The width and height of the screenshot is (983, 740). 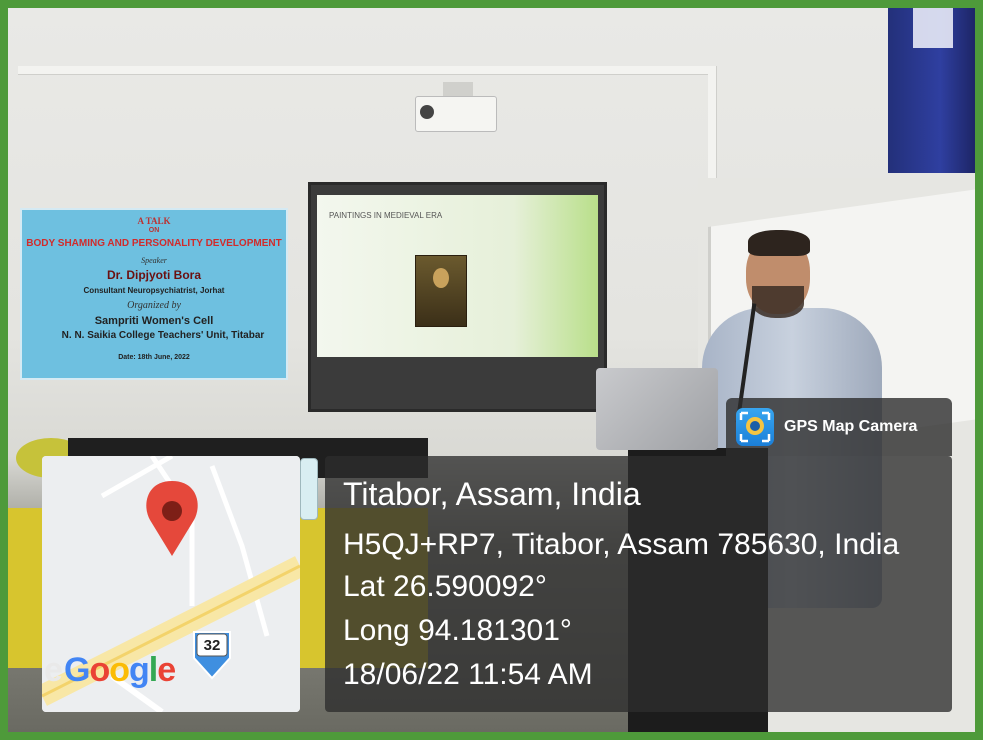 What do you see at coordinates (779, 243) in the screenshot?
I see `speaker-hair` at bounding box center [779, 243].